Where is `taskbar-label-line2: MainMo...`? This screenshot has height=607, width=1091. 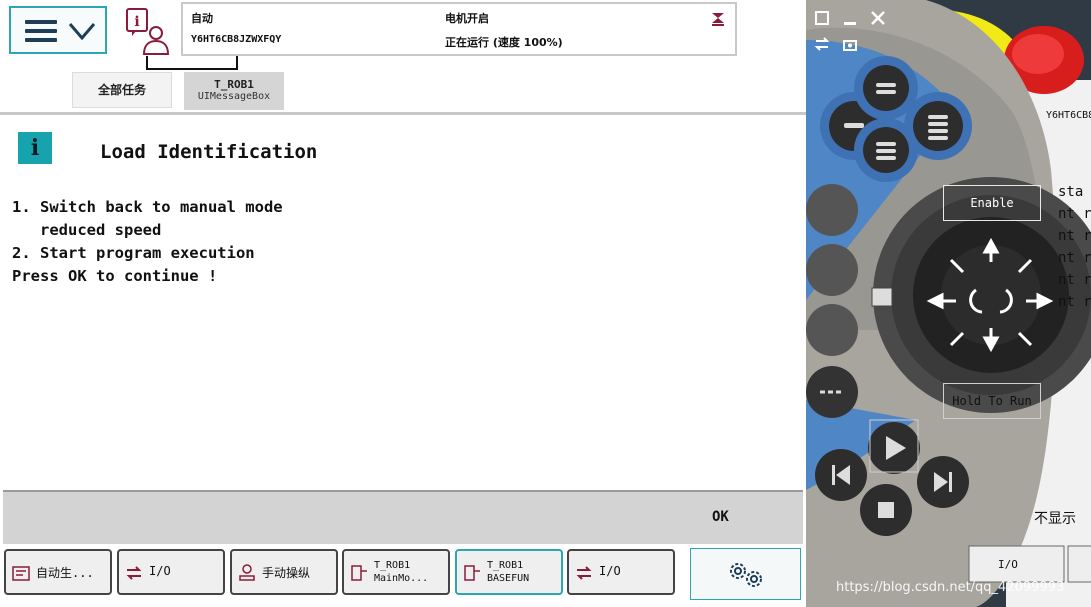 taskbar-label-line2: MainMo... is located at coordinates (401, 578).